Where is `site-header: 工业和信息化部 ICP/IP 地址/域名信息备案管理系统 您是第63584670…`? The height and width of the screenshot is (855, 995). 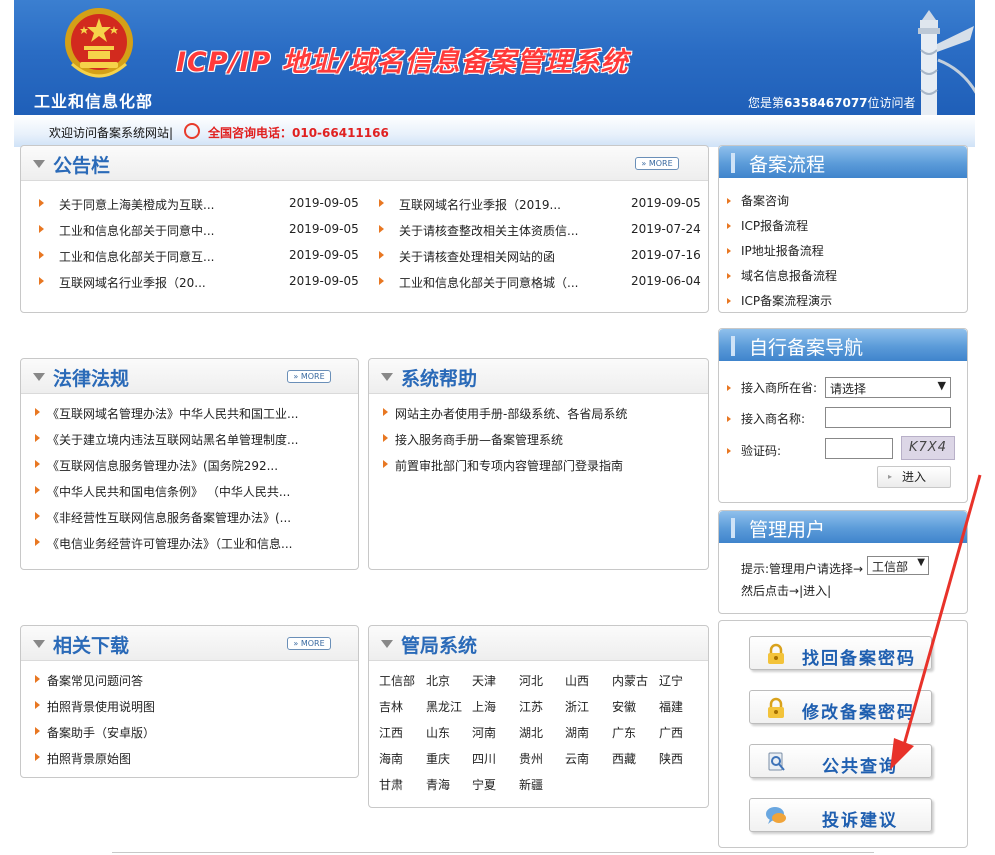
site-header: 工业和信息化部 ICP/IP 地址/域名信息备案管理系统 您是第63584670… is located at coordinates (494, 57).